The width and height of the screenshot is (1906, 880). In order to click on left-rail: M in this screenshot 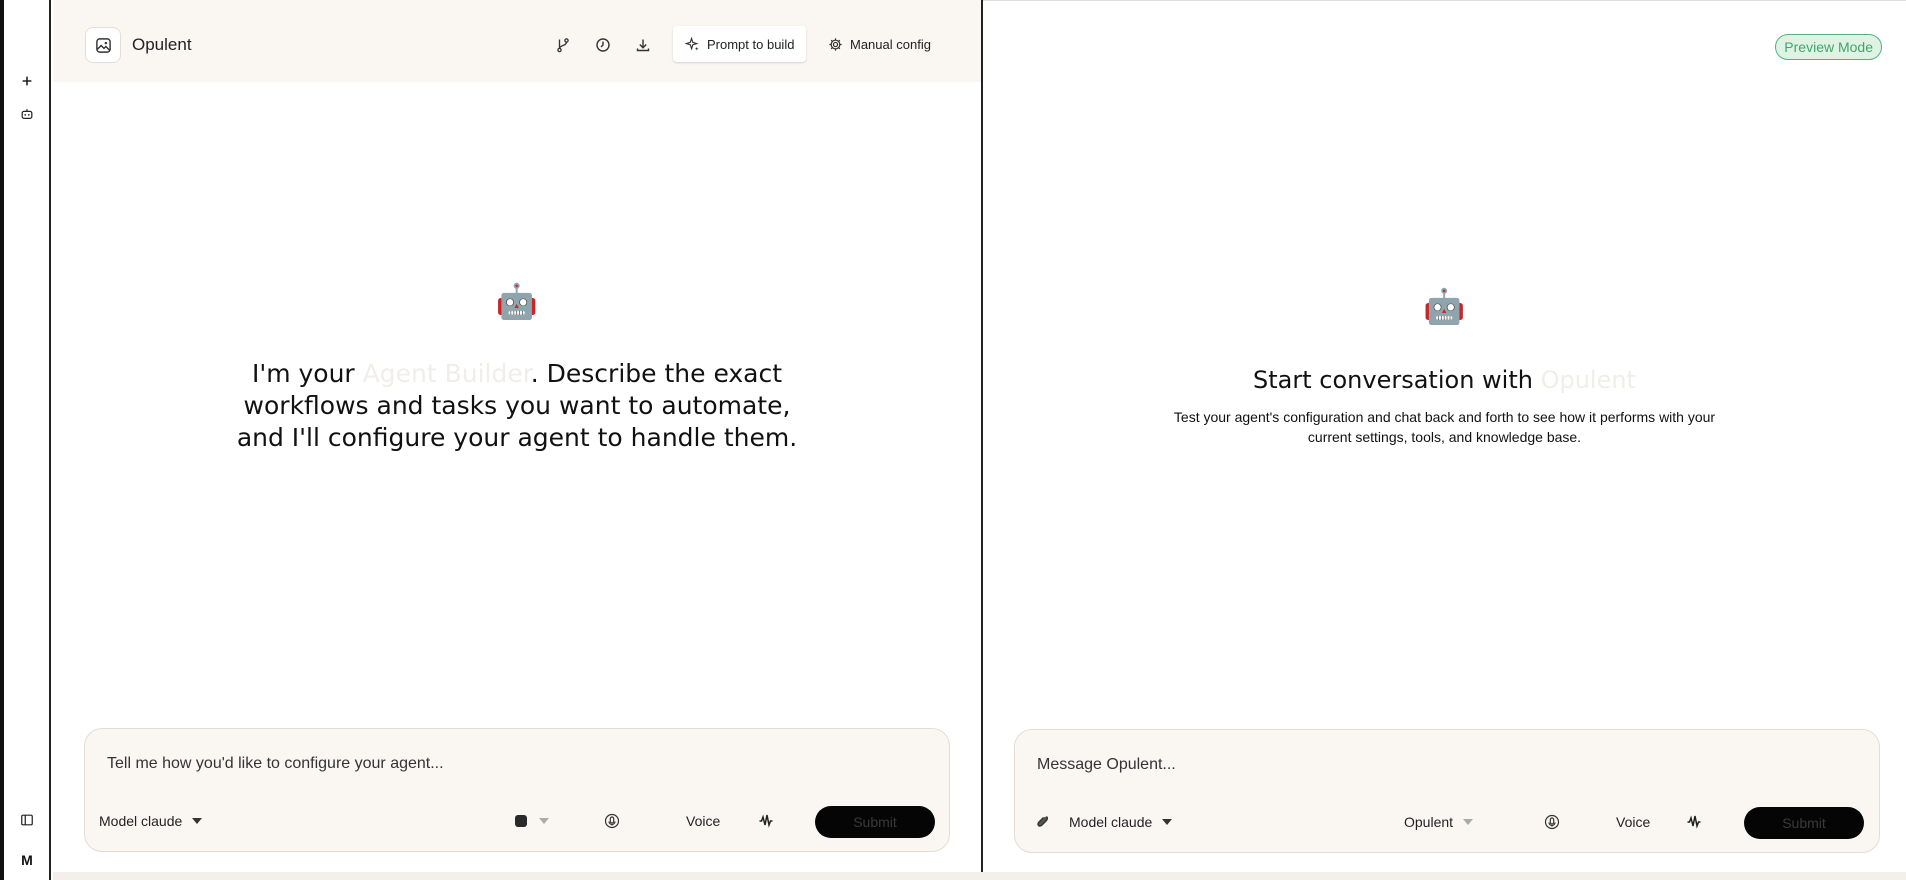, I will do `click(27, 440)`.